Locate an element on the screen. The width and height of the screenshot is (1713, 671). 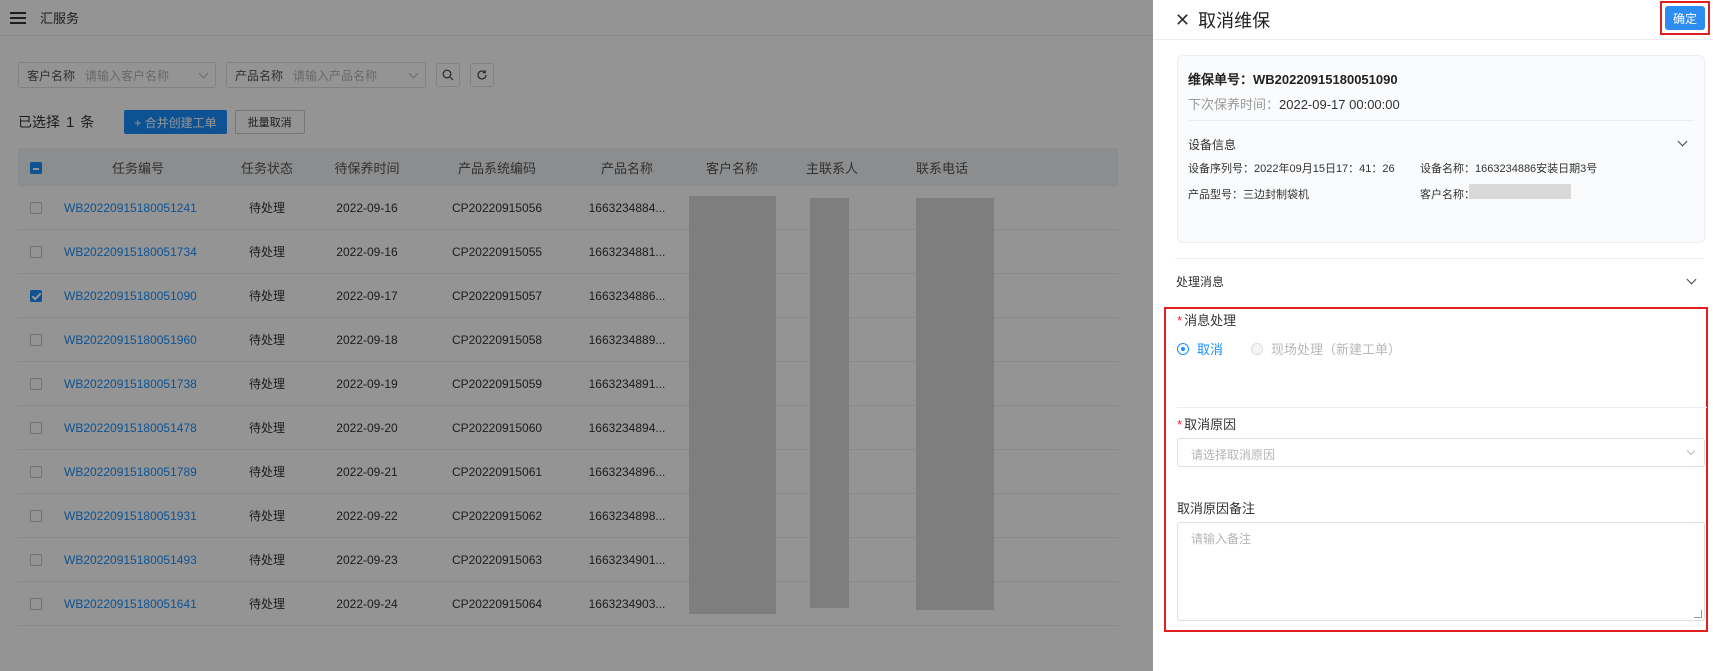
reason-label: * 取消原因 is located at coordinates (1207, 424).